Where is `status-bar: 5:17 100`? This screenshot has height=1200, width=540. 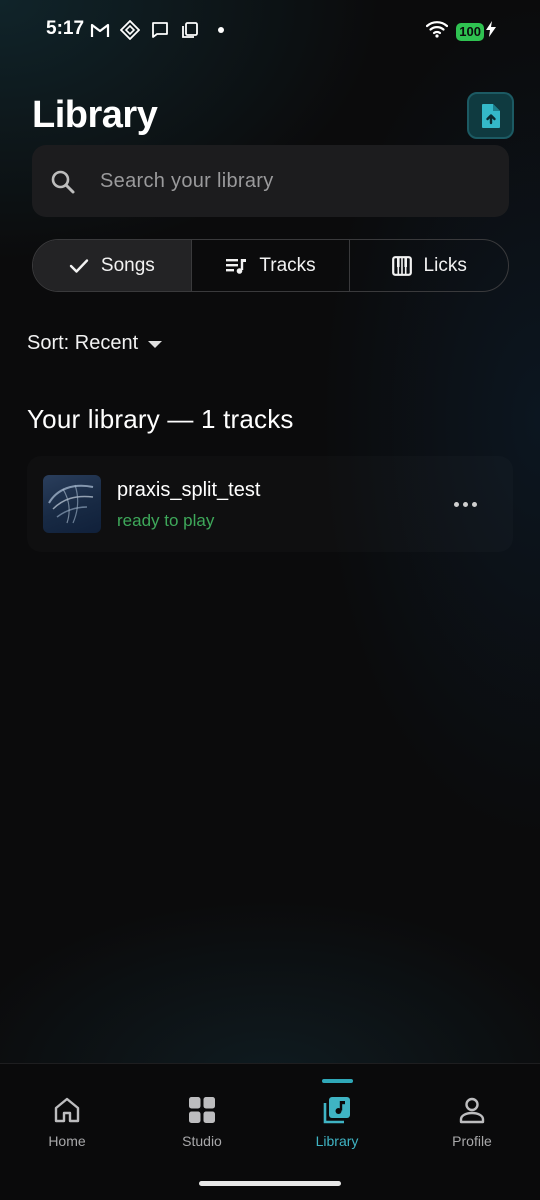 status-bar: 5:17 100 is located at coordinates (270, 31).